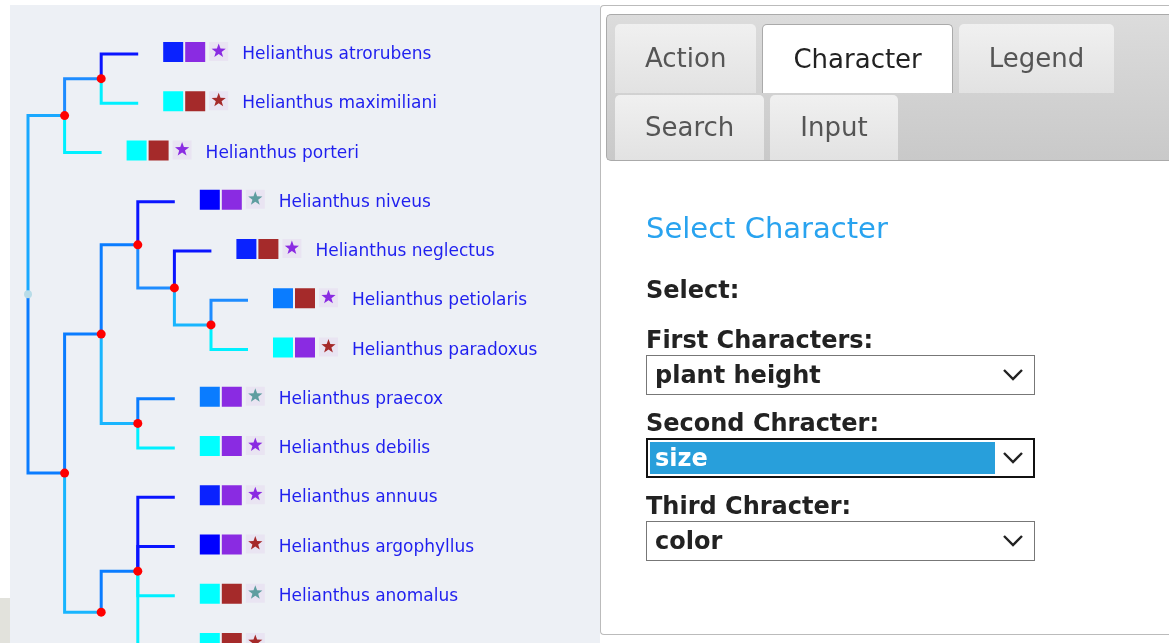 This screenshot has width=1169, height=643. I want to click on species-label: Helianthus praecox, so click(361, 397).